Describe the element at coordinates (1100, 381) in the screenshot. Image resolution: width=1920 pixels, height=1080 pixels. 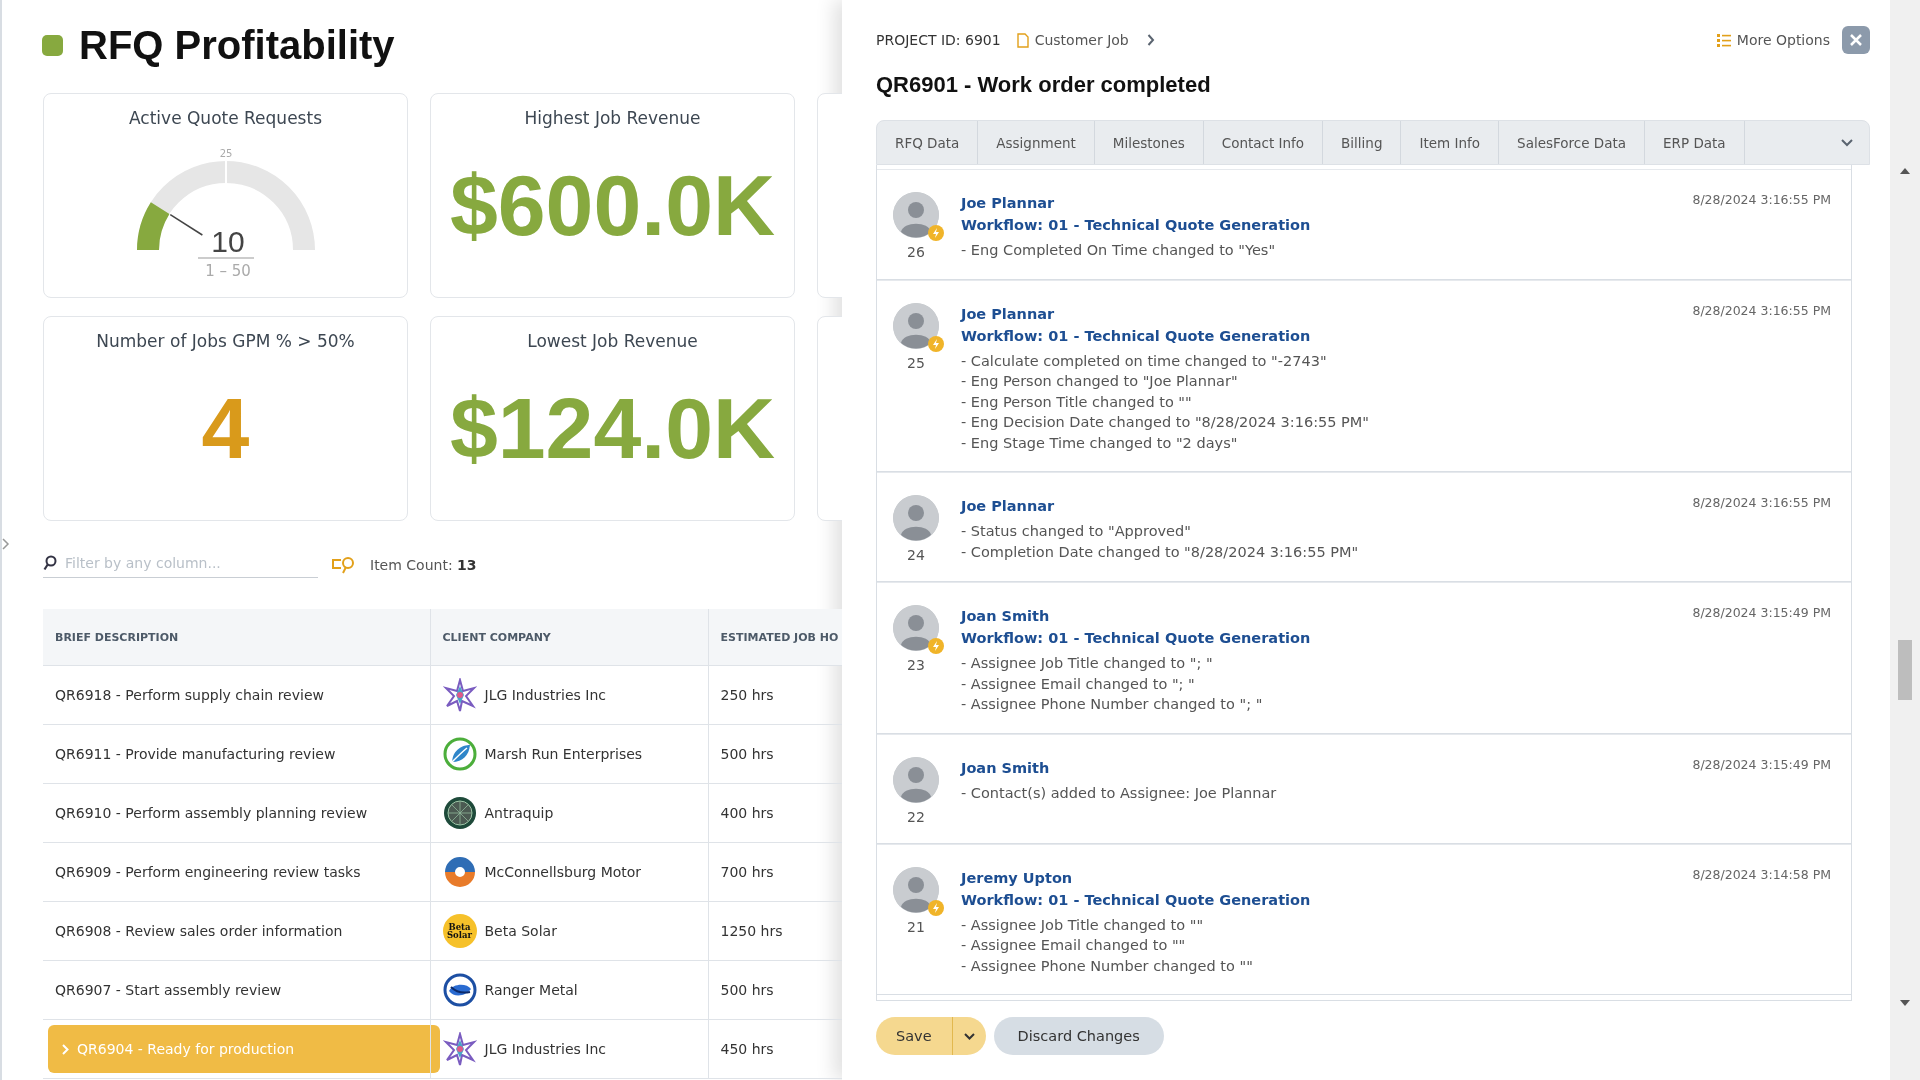
I see `change-line: - Eng Person changed to "Joe Plannar"` at that location.